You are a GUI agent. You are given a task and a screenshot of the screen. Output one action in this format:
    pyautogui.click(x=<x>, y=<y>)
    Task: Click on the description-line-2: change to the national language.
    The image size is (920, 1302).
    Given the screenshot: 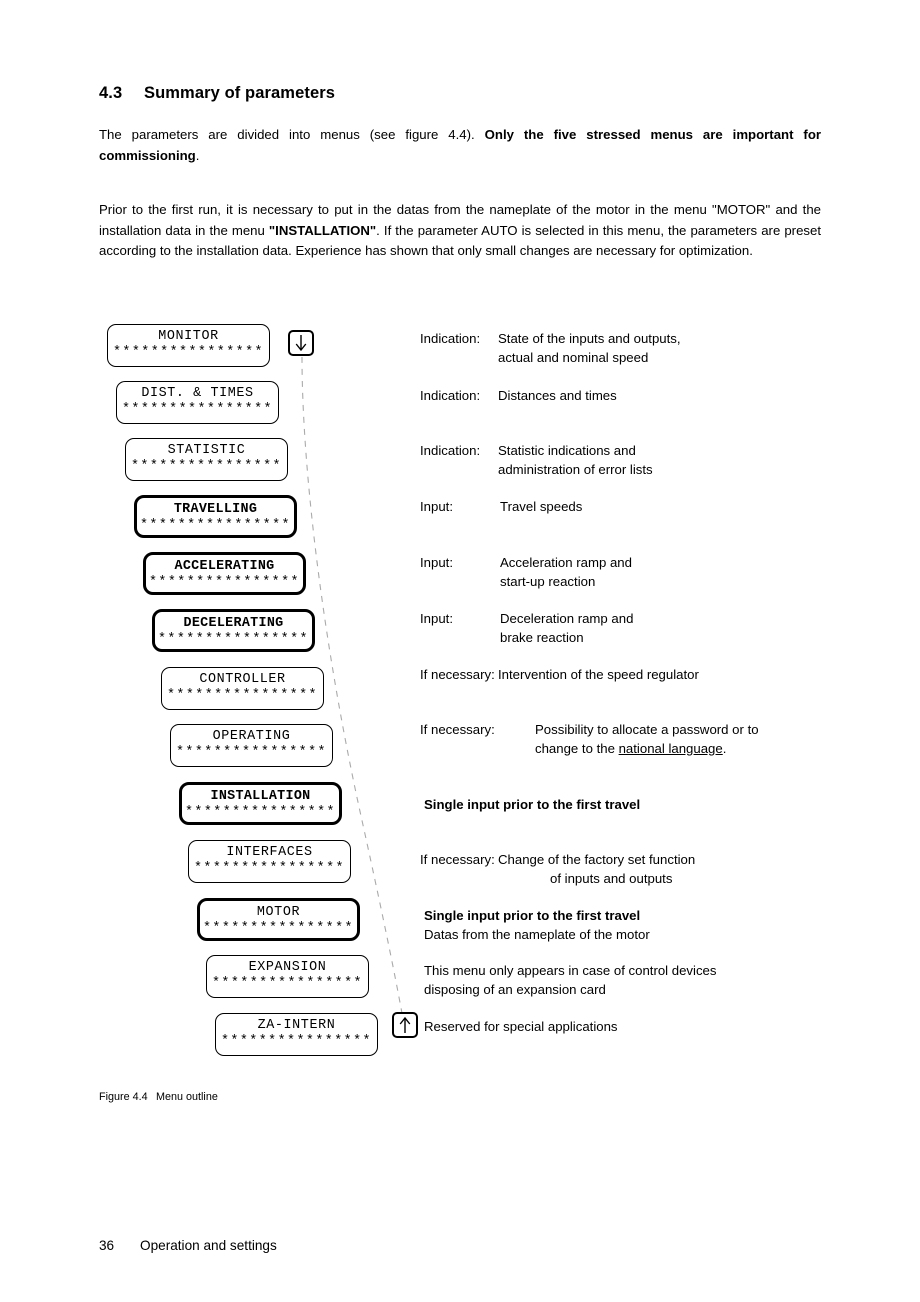 What is the action you would take?
    pyautogui.click(x=647, y=748)
    